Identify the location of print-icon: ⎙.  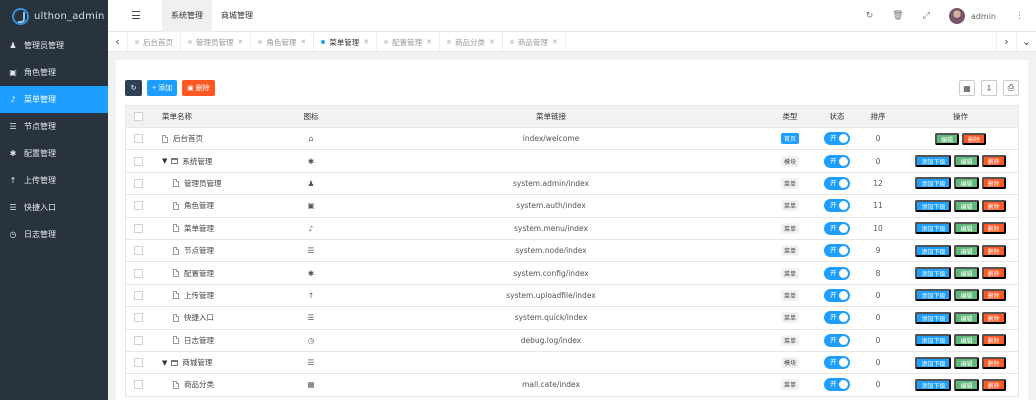
(1011, 88).